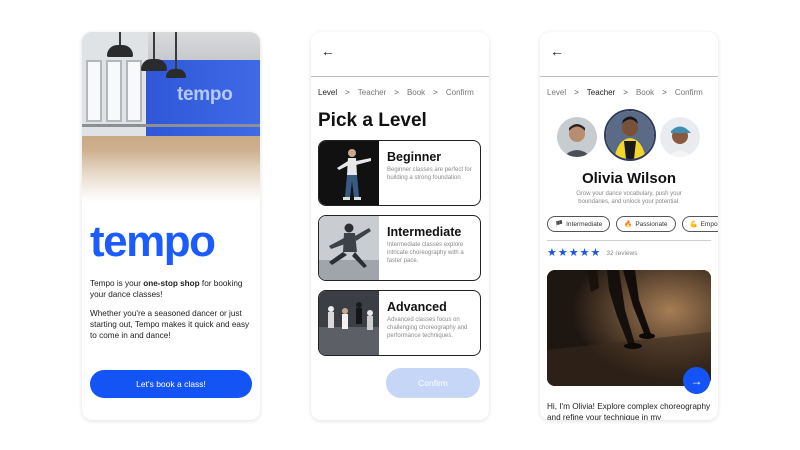 Image resolution: width=800 pixels, height=450 pixels. I want to click on tag-label: Empo, so click(709, 224).